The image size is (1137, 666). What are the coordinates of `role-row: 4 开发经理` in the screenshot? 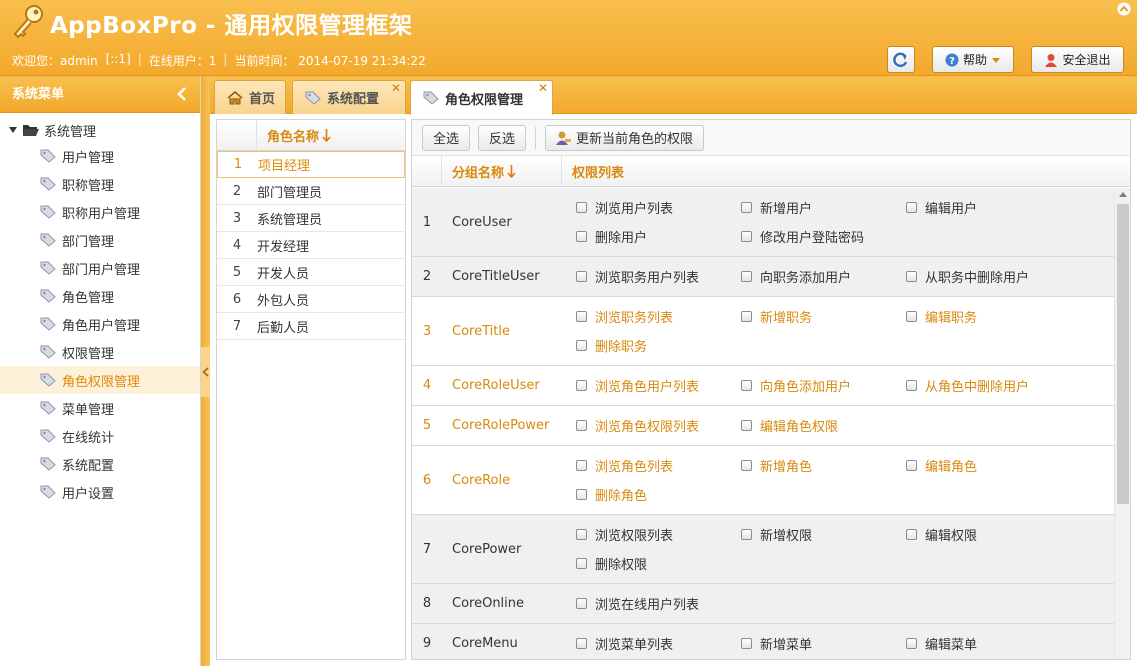 It's located at (311, 245).